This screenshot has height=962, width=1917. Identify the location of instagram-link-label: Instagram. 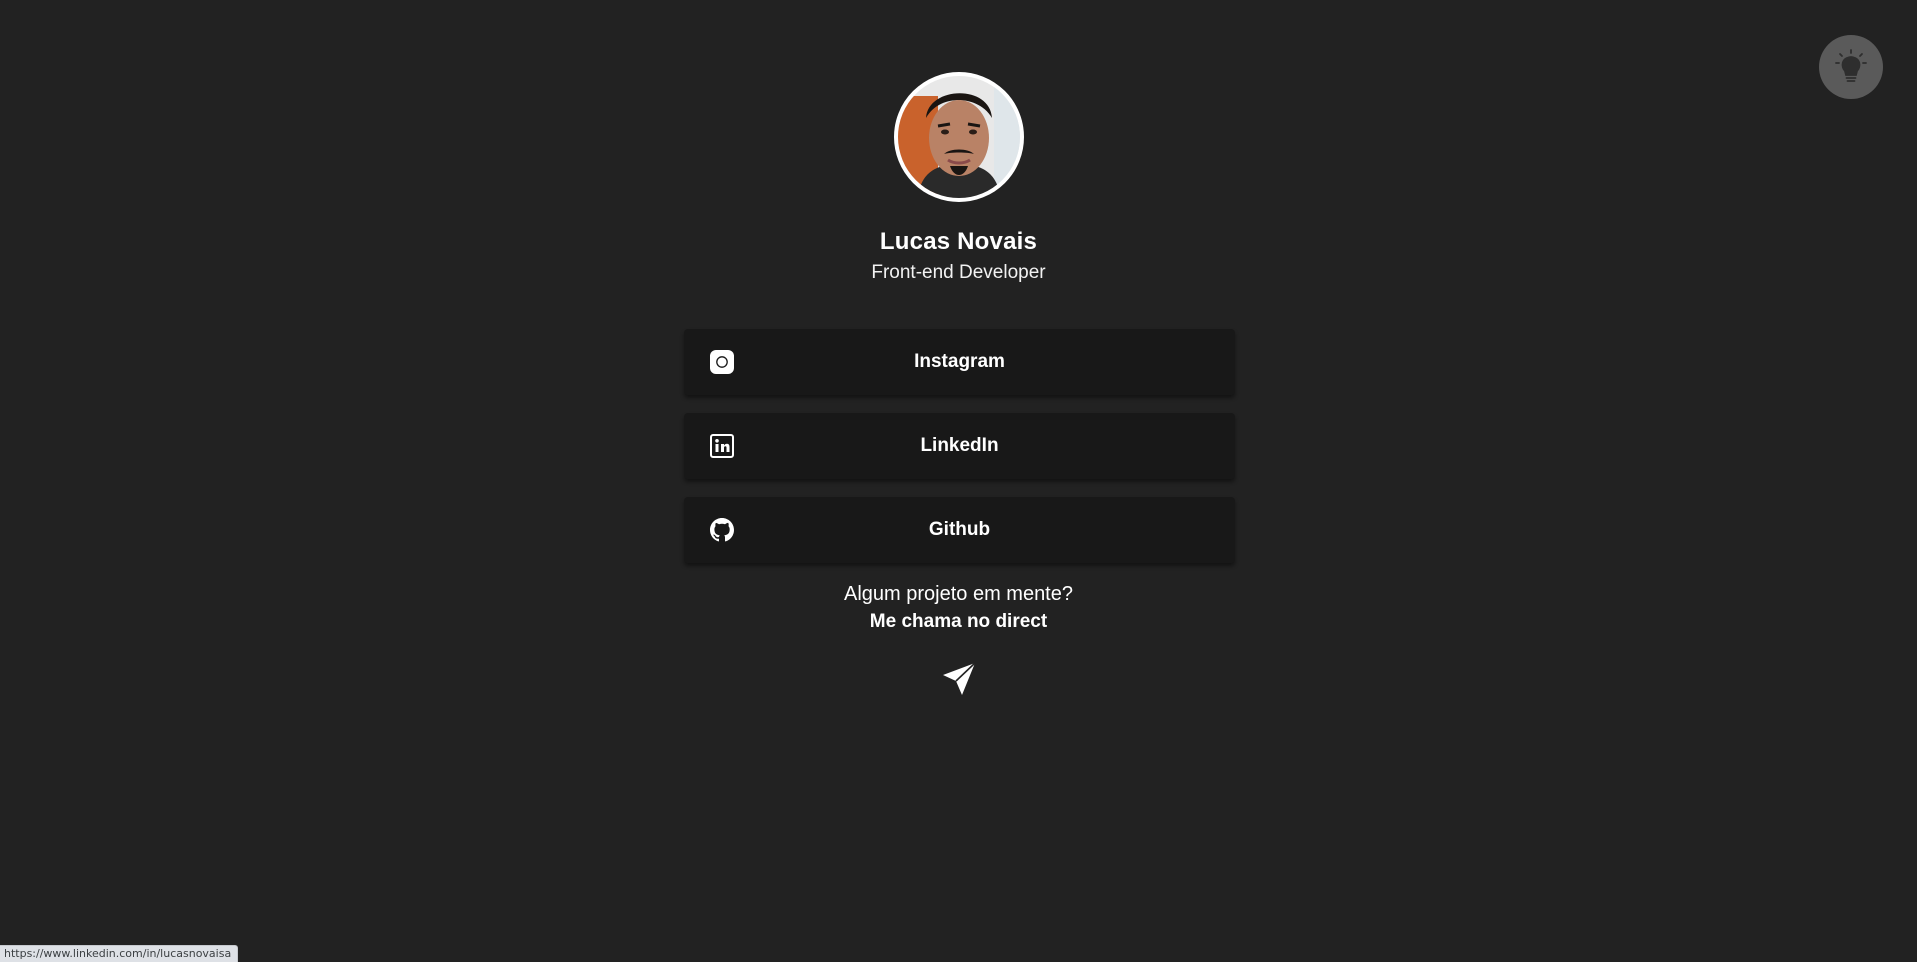
(959, 361).